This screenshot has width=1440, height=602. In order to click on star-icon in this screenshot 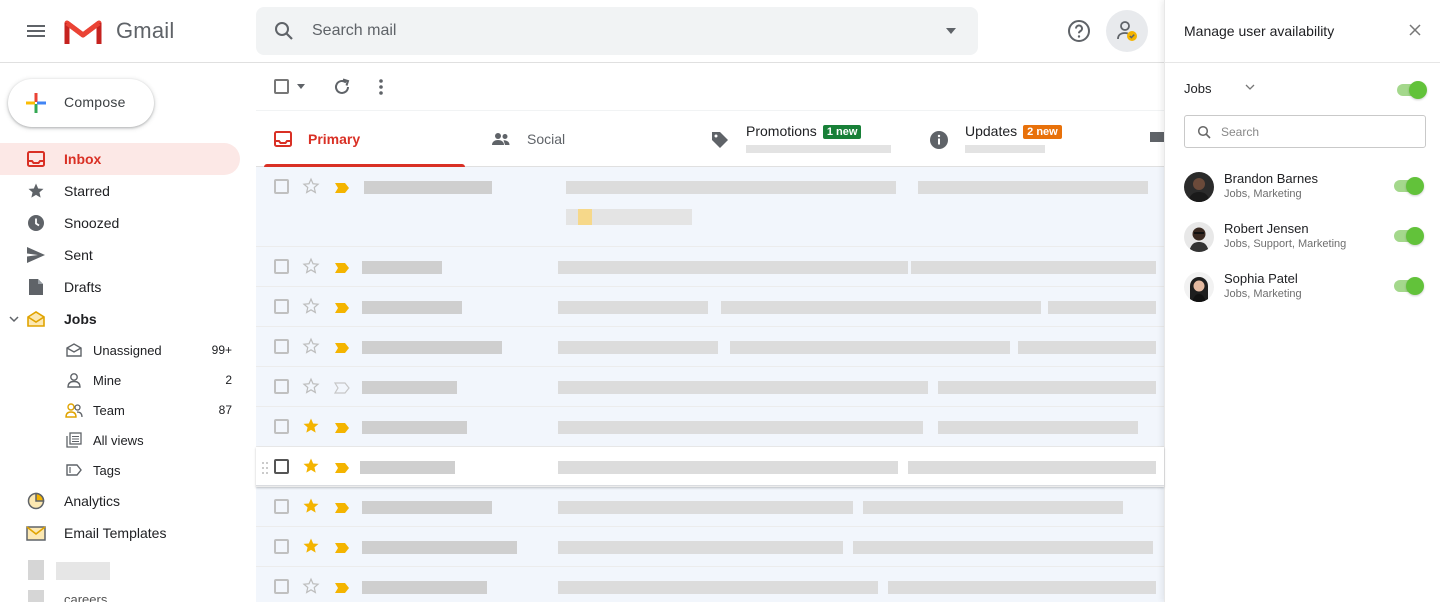, I will do `click(36, 191)`.